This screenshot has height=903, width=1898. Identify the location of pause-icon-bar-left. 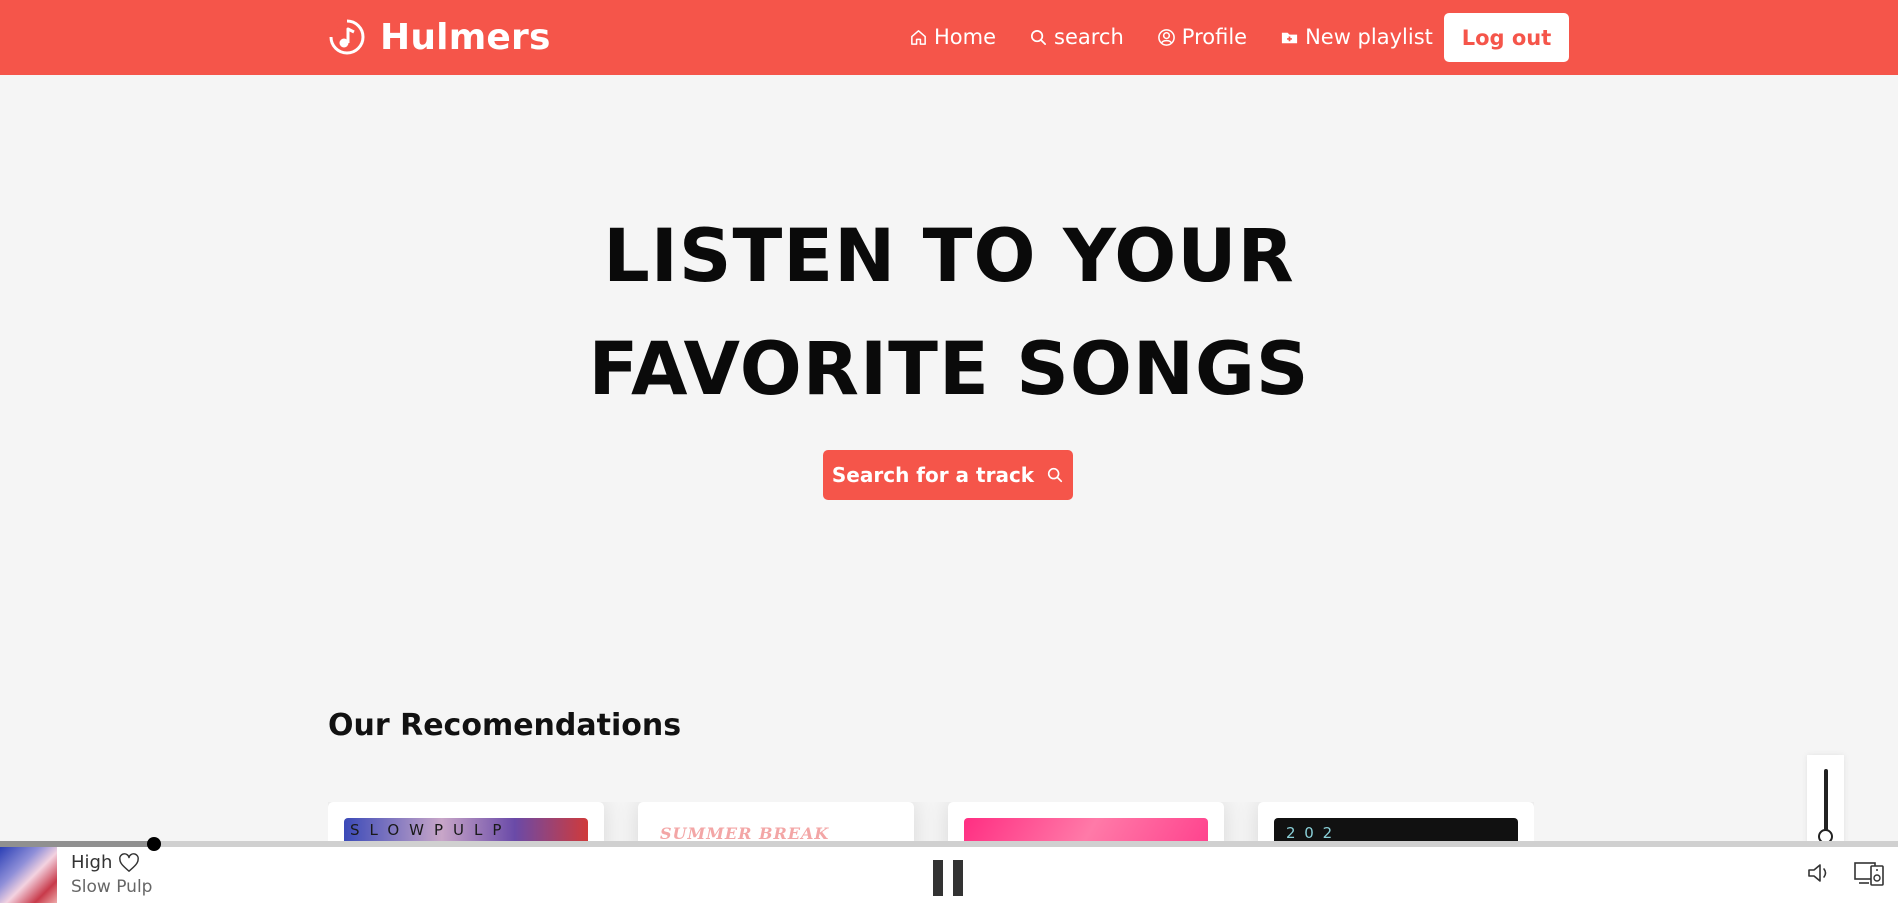
(938, 878).